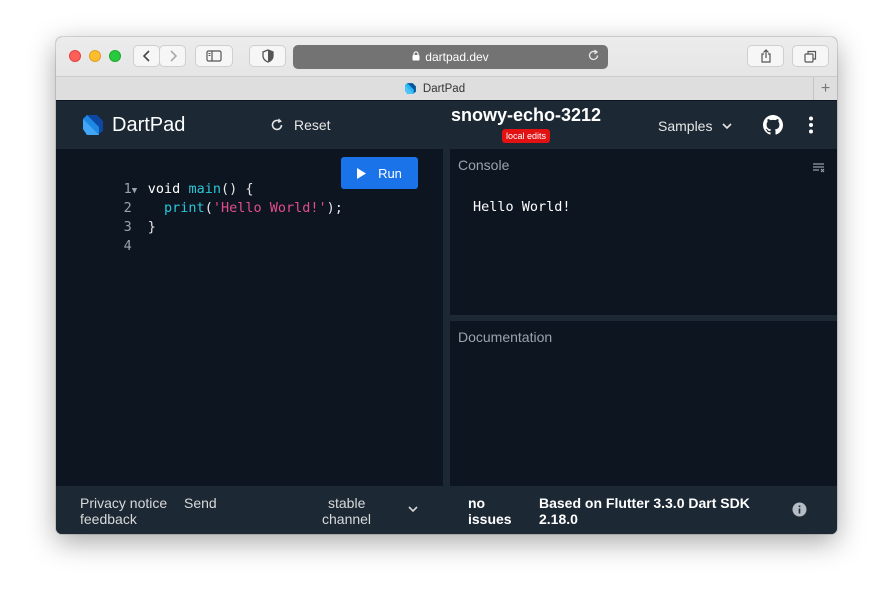 Image resolution: width=893 pixels, height=608 pixels. I want to click on play-icon, so click(362, 173).